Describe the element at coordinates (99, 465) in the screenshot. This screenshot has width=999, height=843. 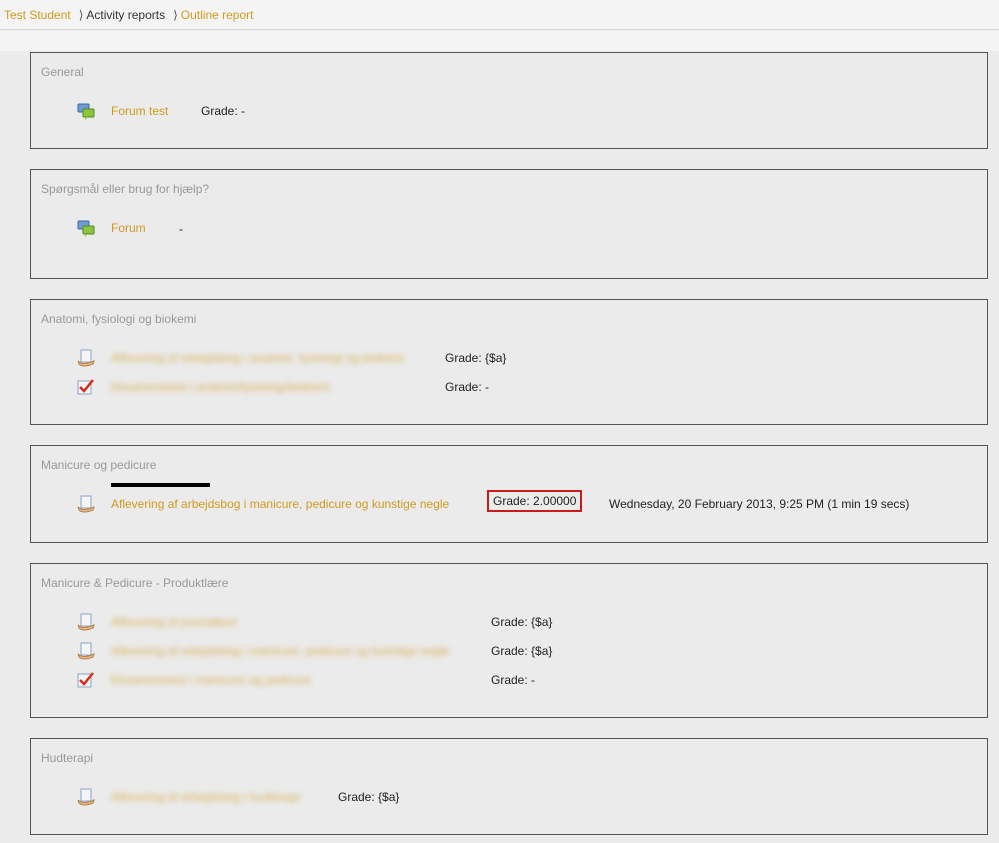
I see `section-title: Manicure og pedicure` at that location.